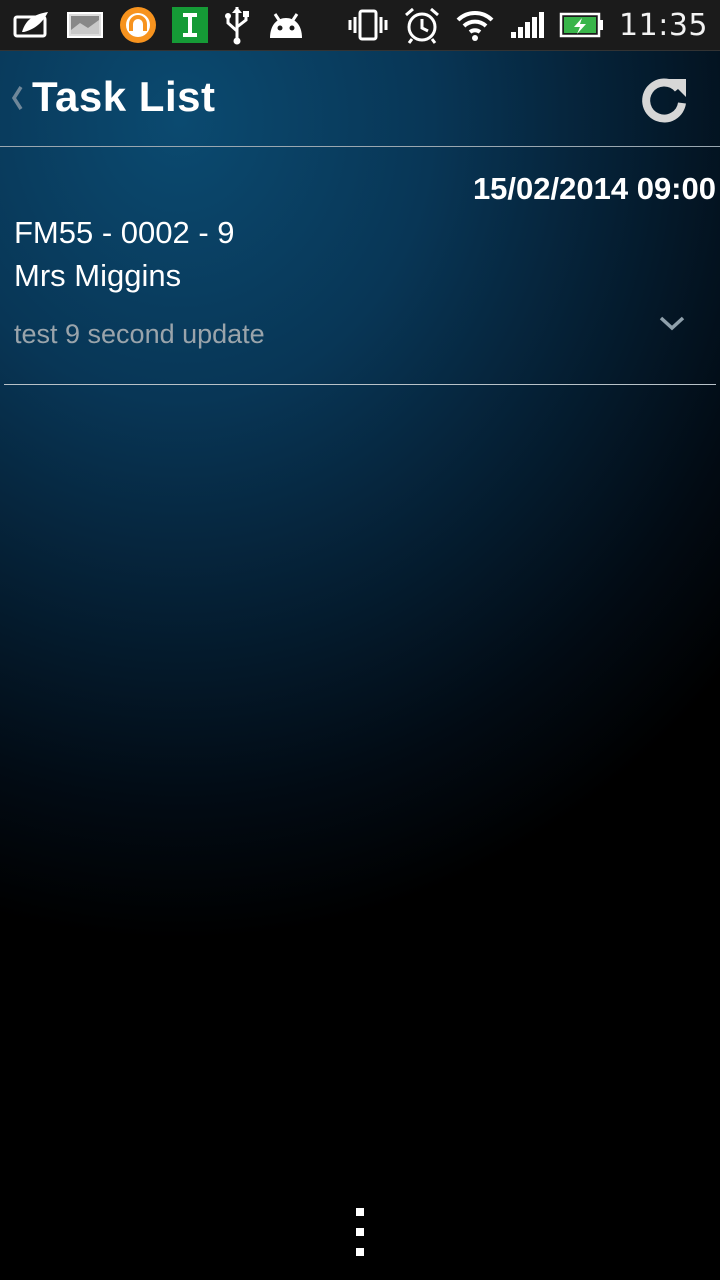  What do you see at coordinates (124, 96) in the screenshot?
I see `page-title: Task List` at bounding box center [124, 96].